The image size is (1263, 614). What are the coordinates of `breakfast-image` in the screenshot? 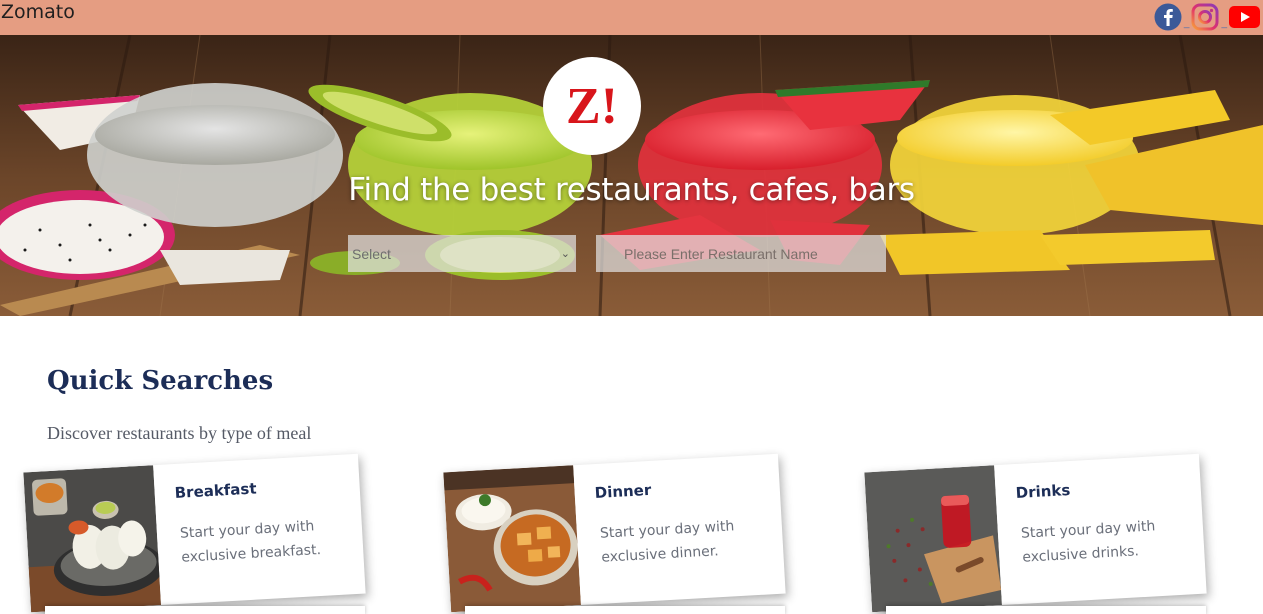 It's located at (92, 539).